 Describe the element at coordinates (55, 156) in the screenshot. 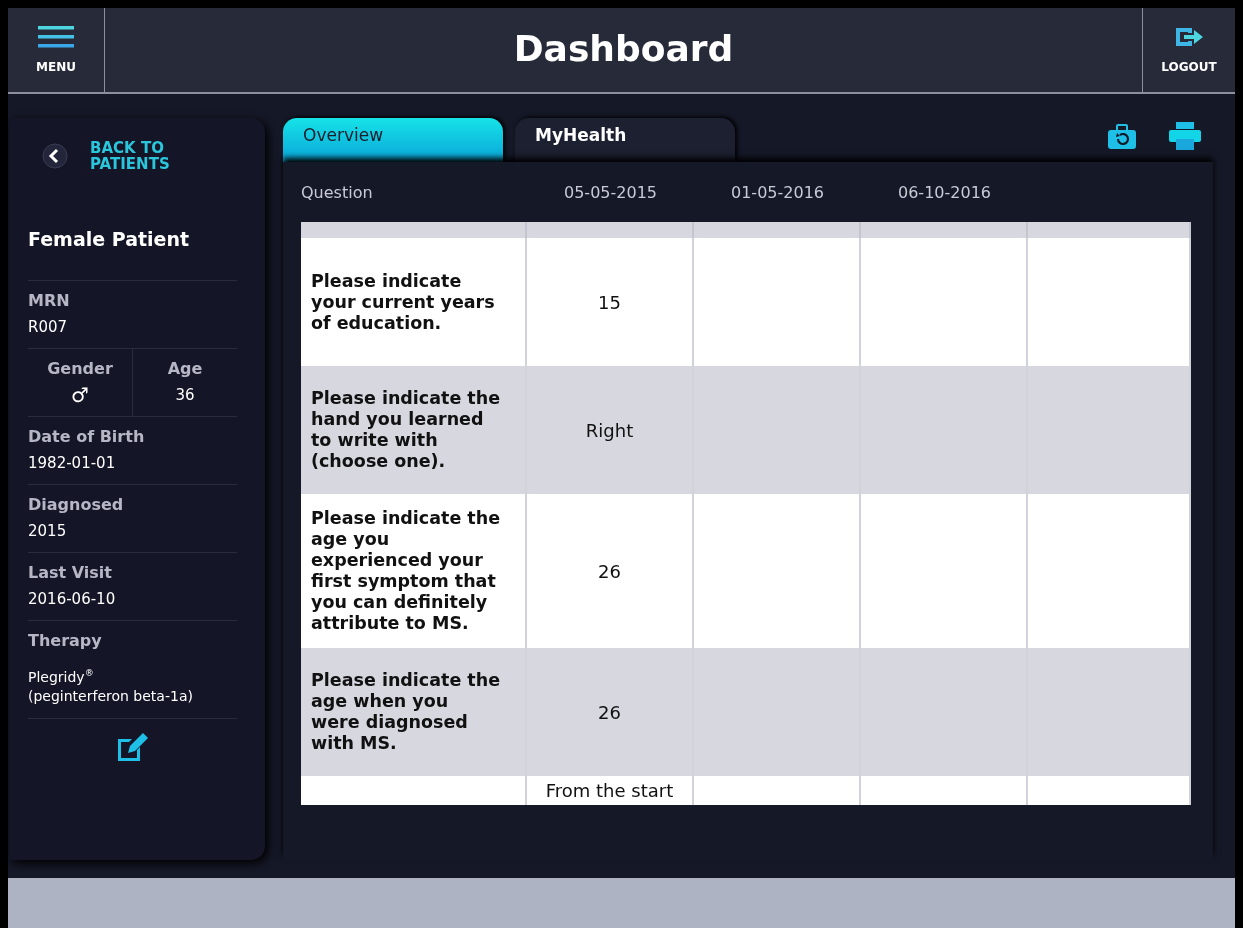

I see `chevron-left-icon` at that location.